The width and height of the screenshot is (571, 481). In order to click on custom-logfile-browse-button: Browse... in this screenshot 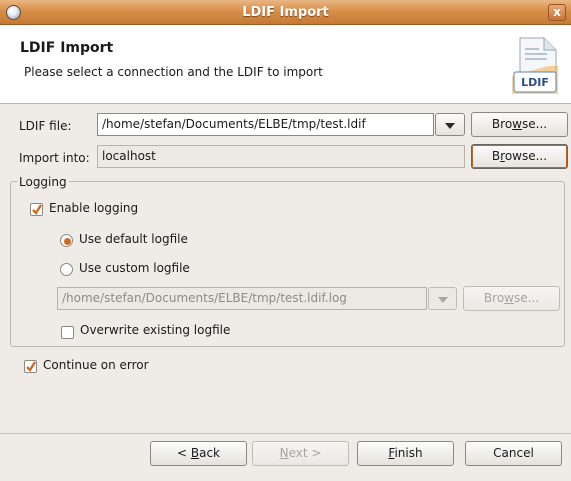, I will do `click(511, 298)`.